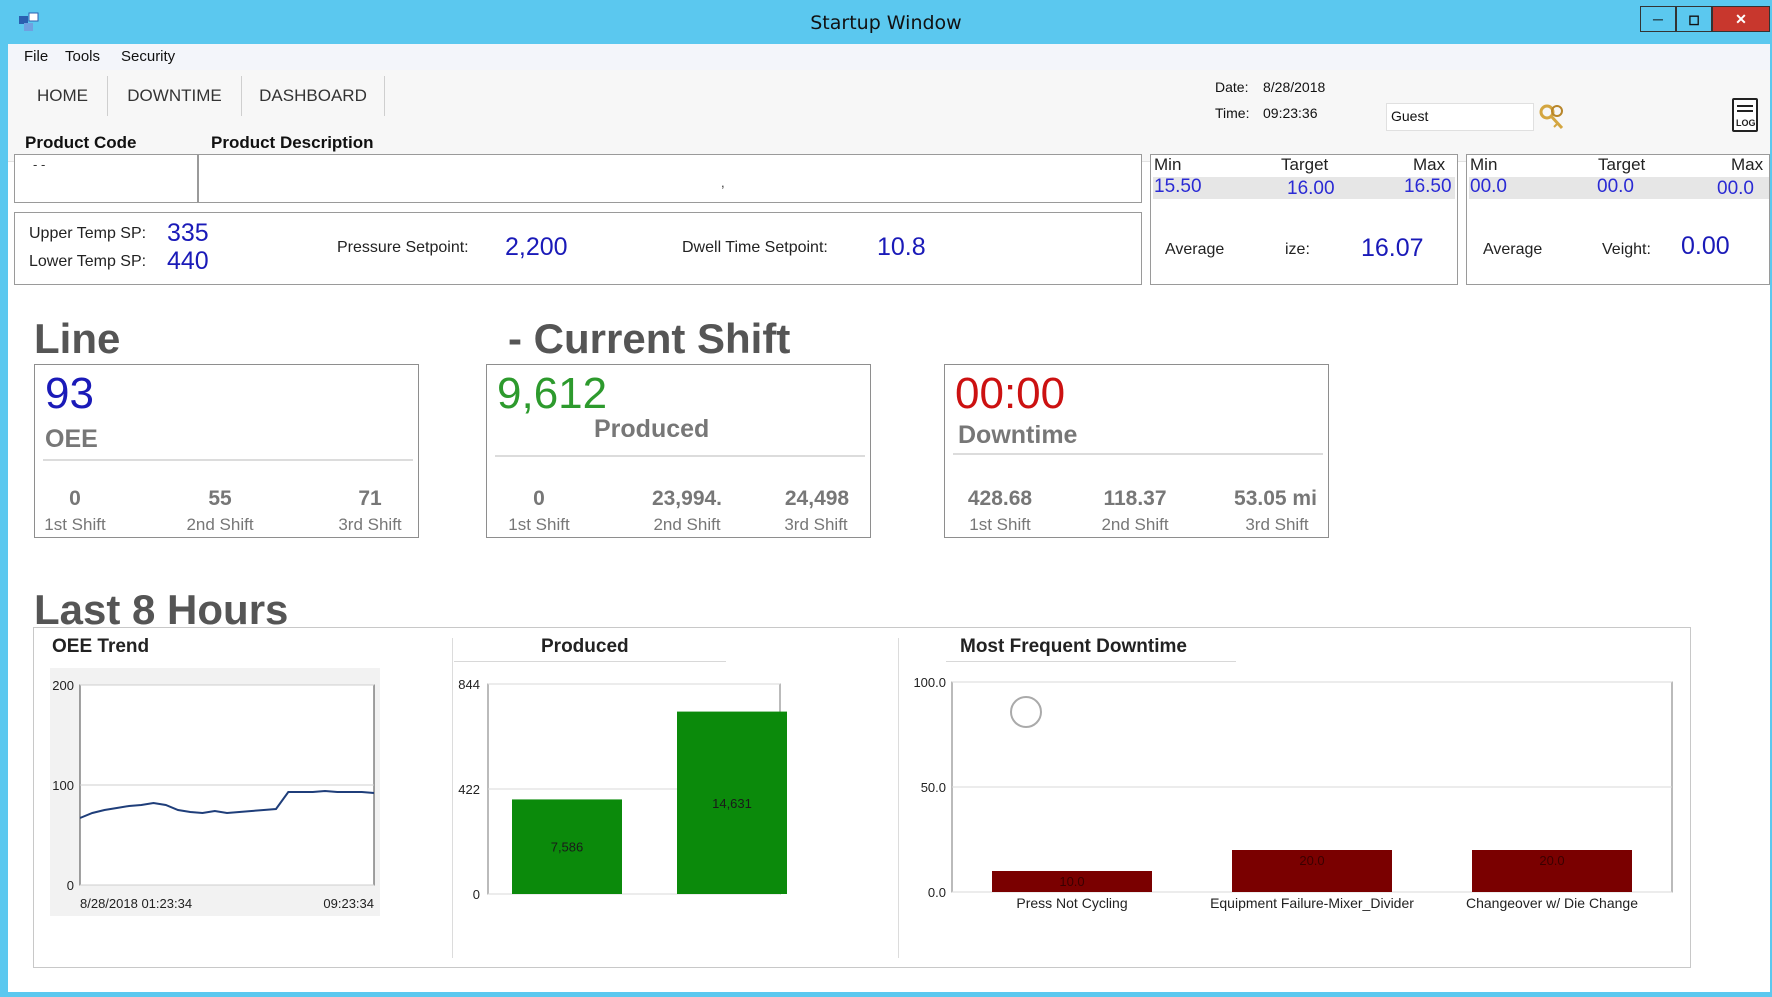 This screenshot has width=1772, height=997. What do you see at coordinates (175, 96) in the screenshot?
I see `tab-downtime: DOWNTIME` at bounding box center [175, 96].